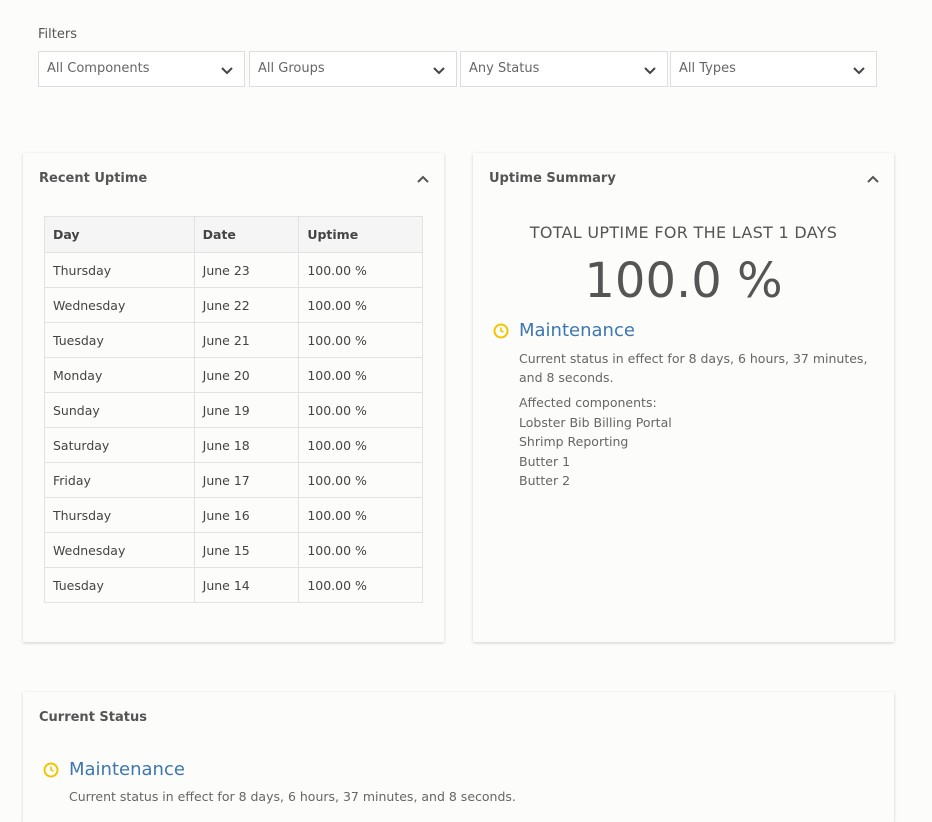 The height and width of the screenshot is (822, 932). I want to click on total-uptime-value: 100.0 %, so click(683, 281).